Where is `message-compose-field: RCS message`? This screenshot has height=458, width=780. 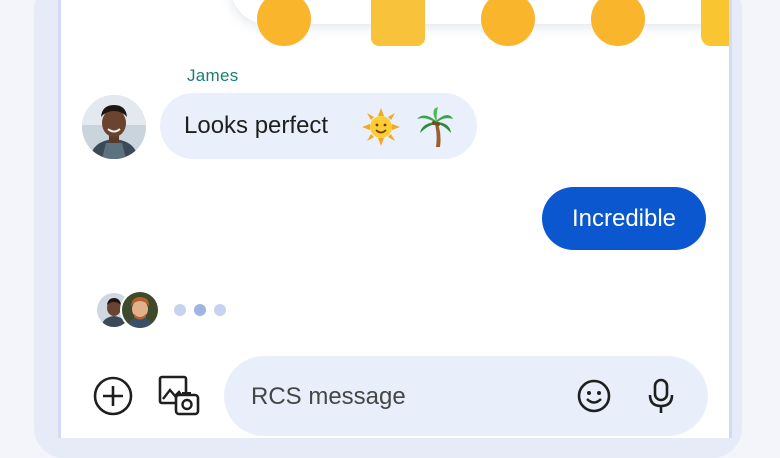 message-compose-field: RCS message is located at coordinates (466, 396).